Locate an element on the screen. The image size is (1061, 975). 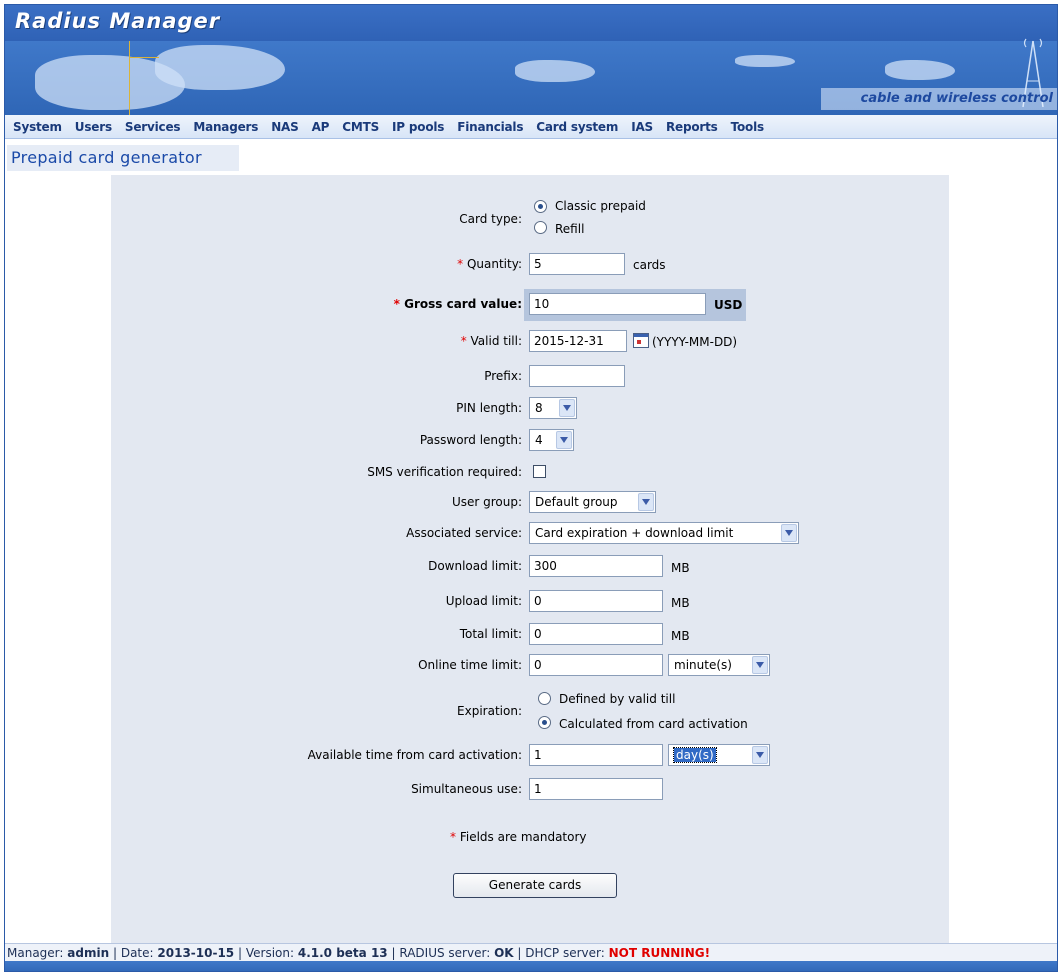
available-time-input is located at coordinates (596, 755).